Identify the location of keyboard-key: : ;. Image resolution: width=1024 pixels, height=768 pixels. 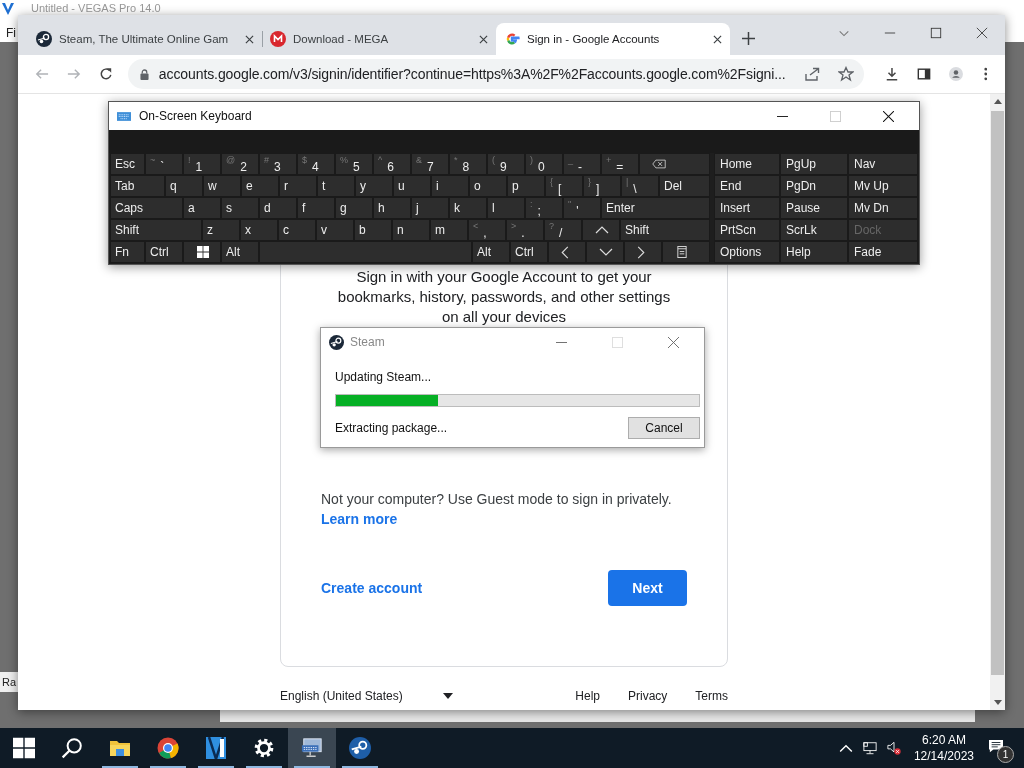
(544, 208).